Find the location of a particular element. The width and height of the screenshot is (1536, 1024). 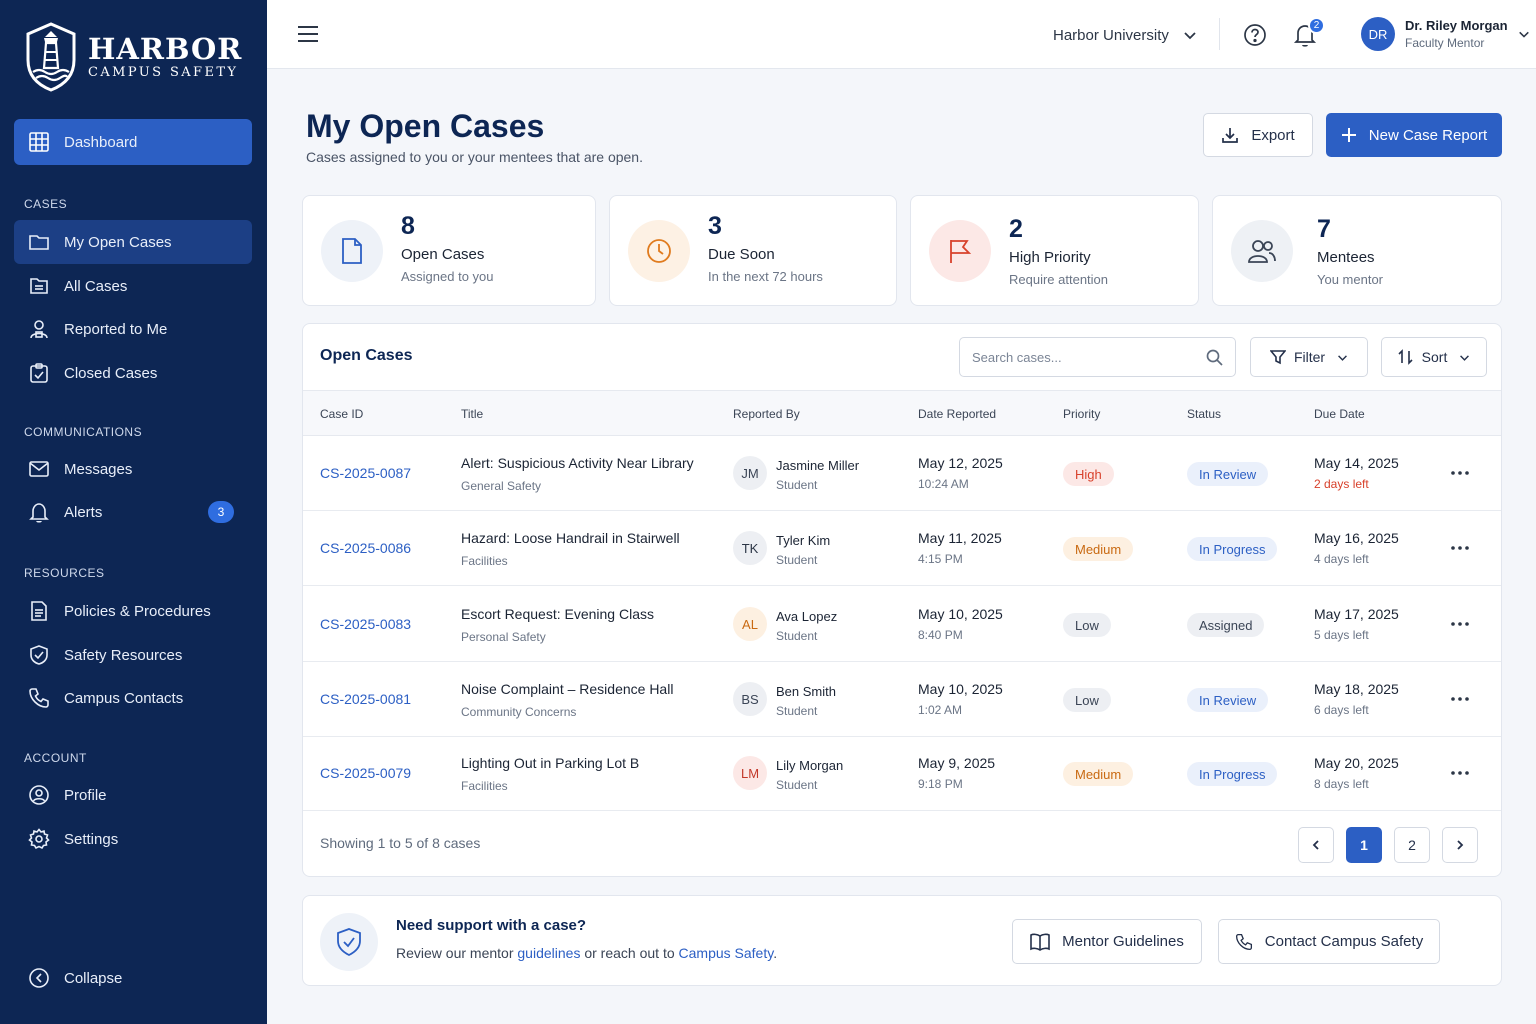

sidebar-item-messages: Messages is located at coordinates (133, 469).